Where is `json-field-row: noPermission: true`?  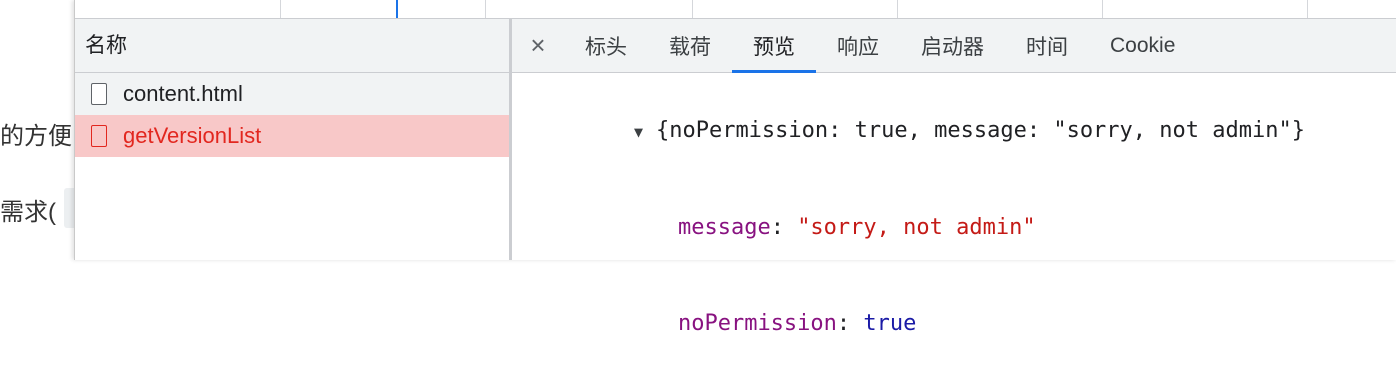 json-field-row: noPermission: true is located at coordinates (797, 323).